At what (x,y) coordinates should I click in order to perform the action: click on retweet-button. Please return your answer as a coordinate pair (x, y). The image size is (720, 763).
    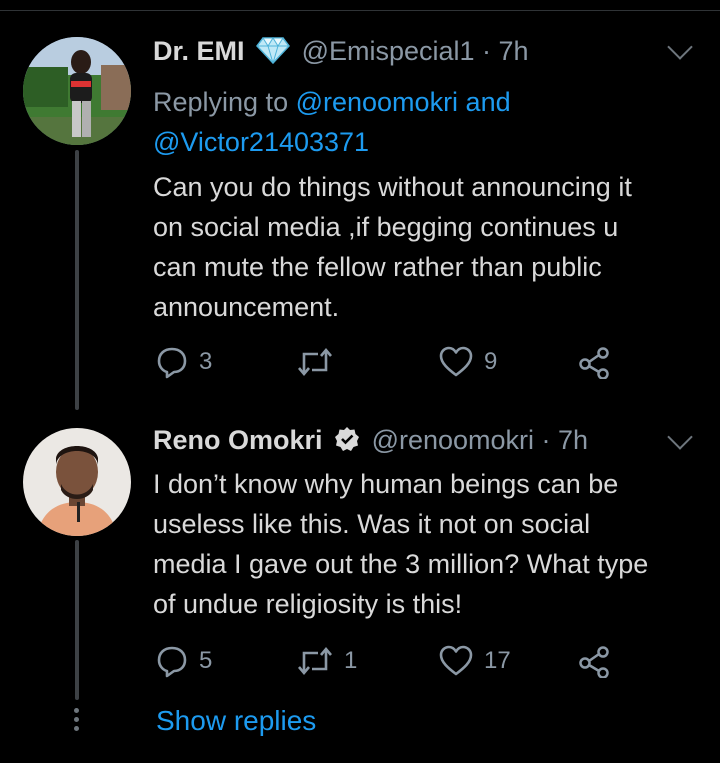
    Looking at the image, I should click on (320, 362).